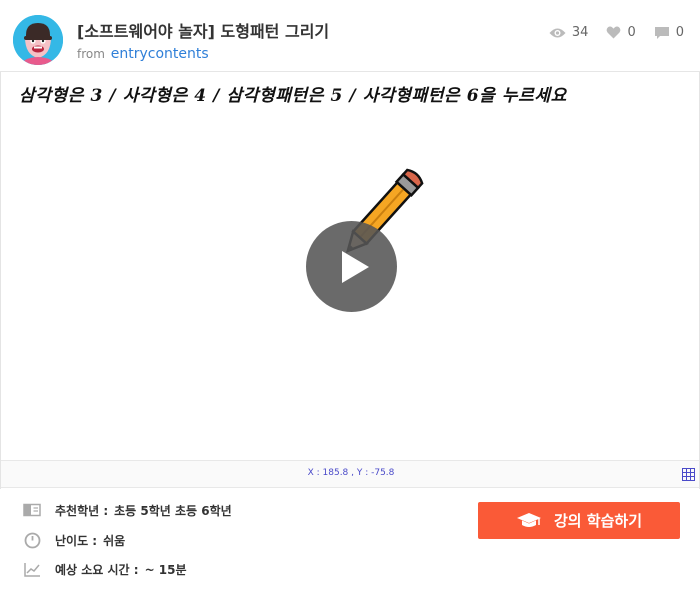  Describe the element at coordinates (631, 32) in the screenshot. I see `likes-count: 0` at that location.